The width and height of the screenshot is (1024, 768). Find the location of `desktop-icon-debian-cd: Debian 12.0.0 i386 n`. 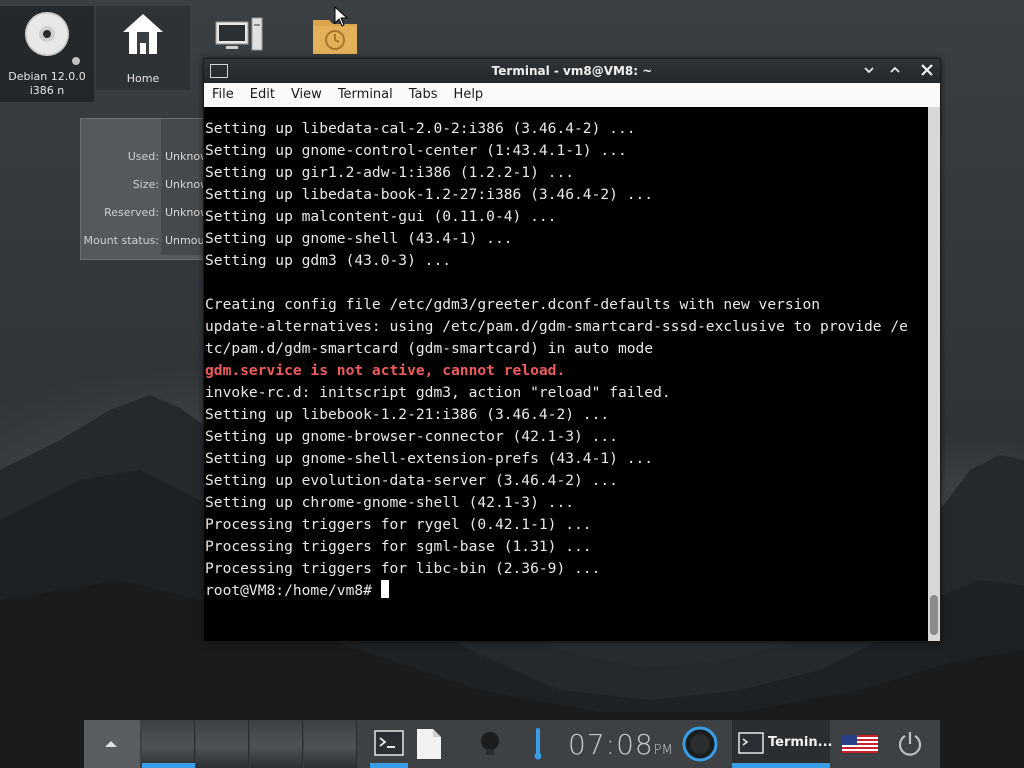

desktop-icon-debian-cd: Debian 12.0.0 i386 n is located at coordinates (47, 54).